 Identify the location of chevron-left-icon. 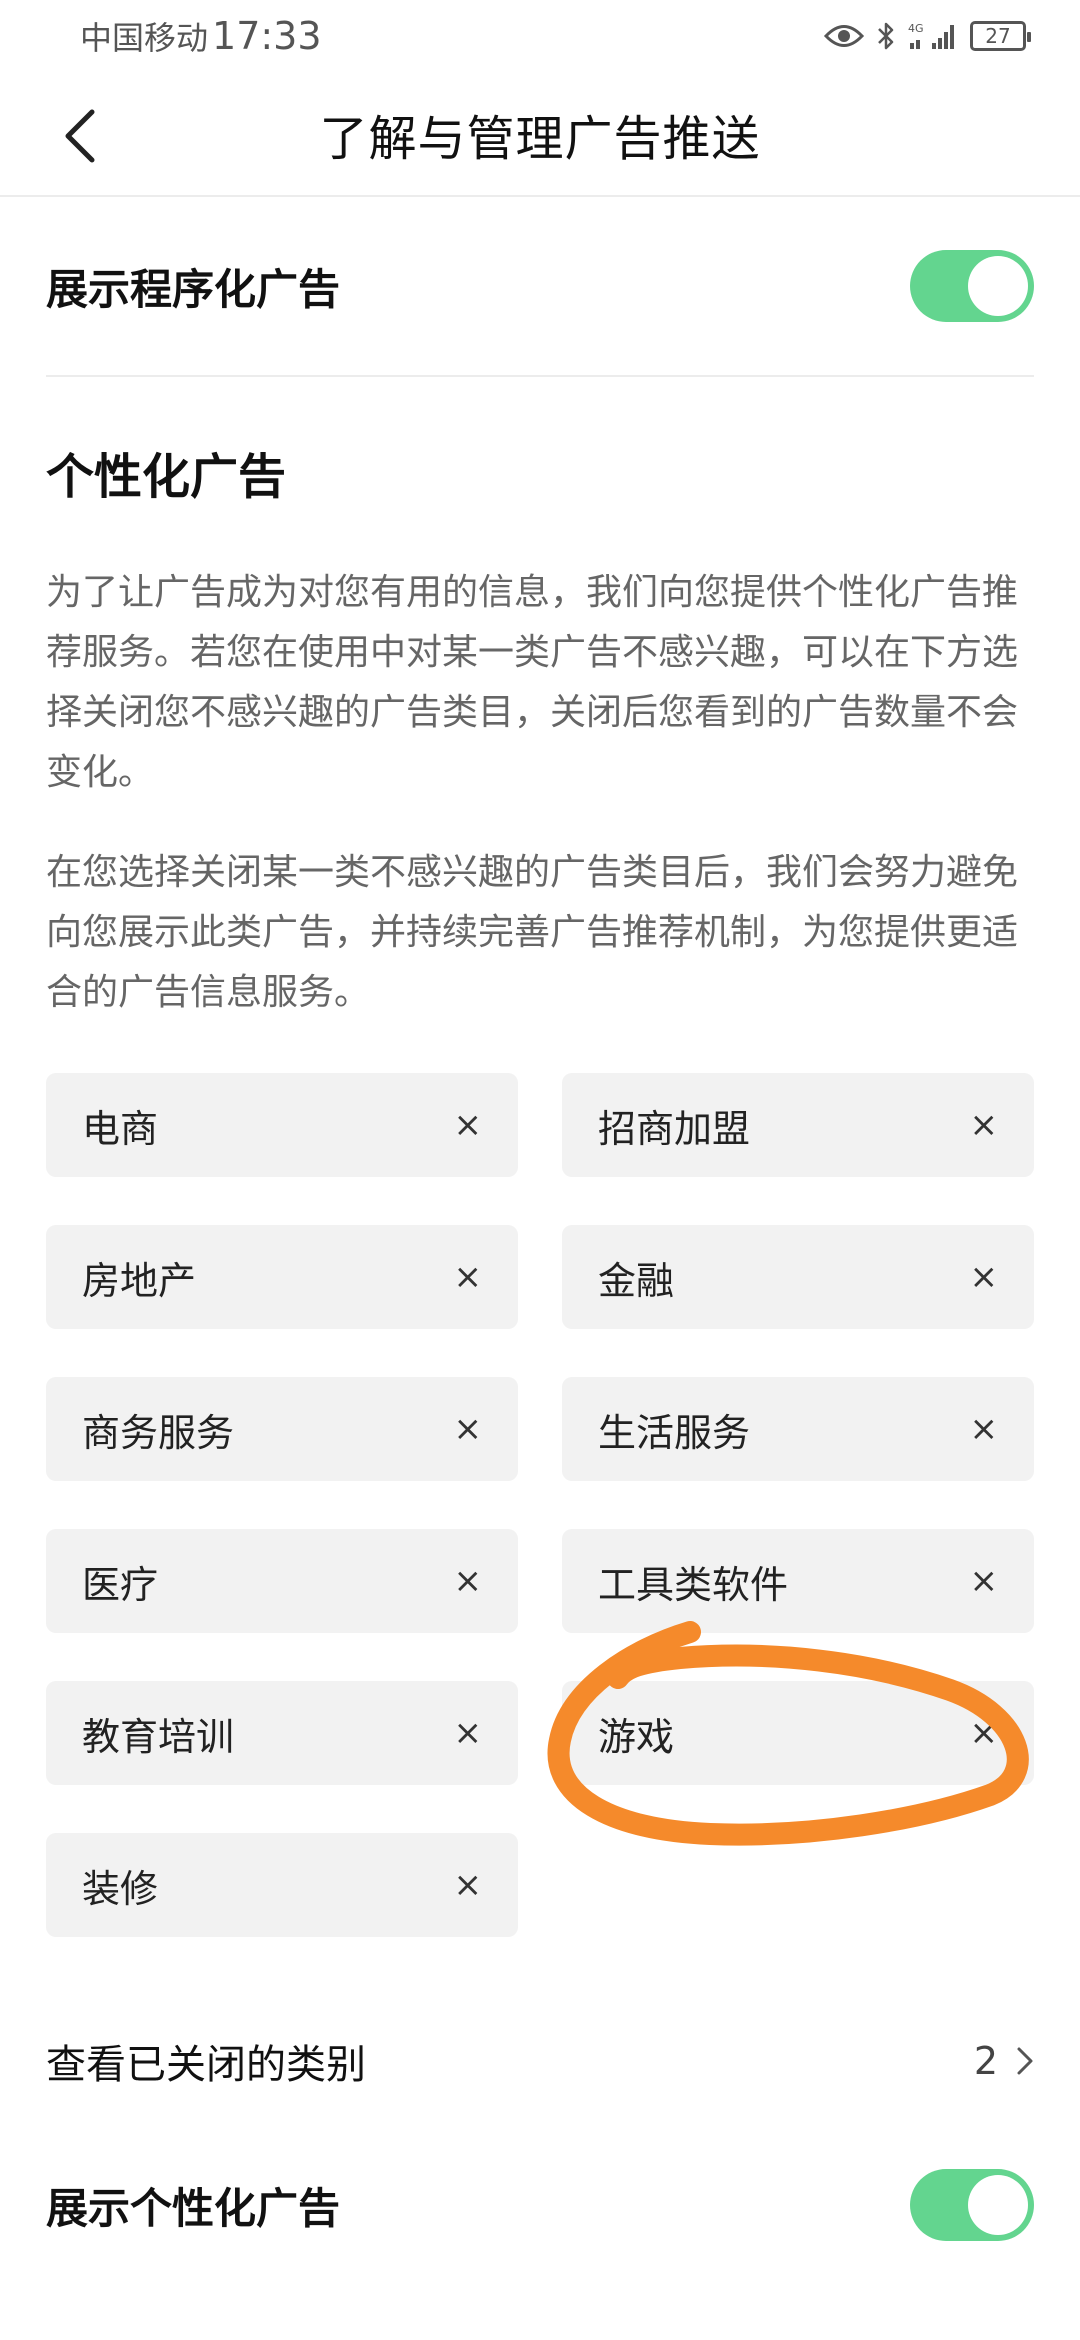
(80, 136).